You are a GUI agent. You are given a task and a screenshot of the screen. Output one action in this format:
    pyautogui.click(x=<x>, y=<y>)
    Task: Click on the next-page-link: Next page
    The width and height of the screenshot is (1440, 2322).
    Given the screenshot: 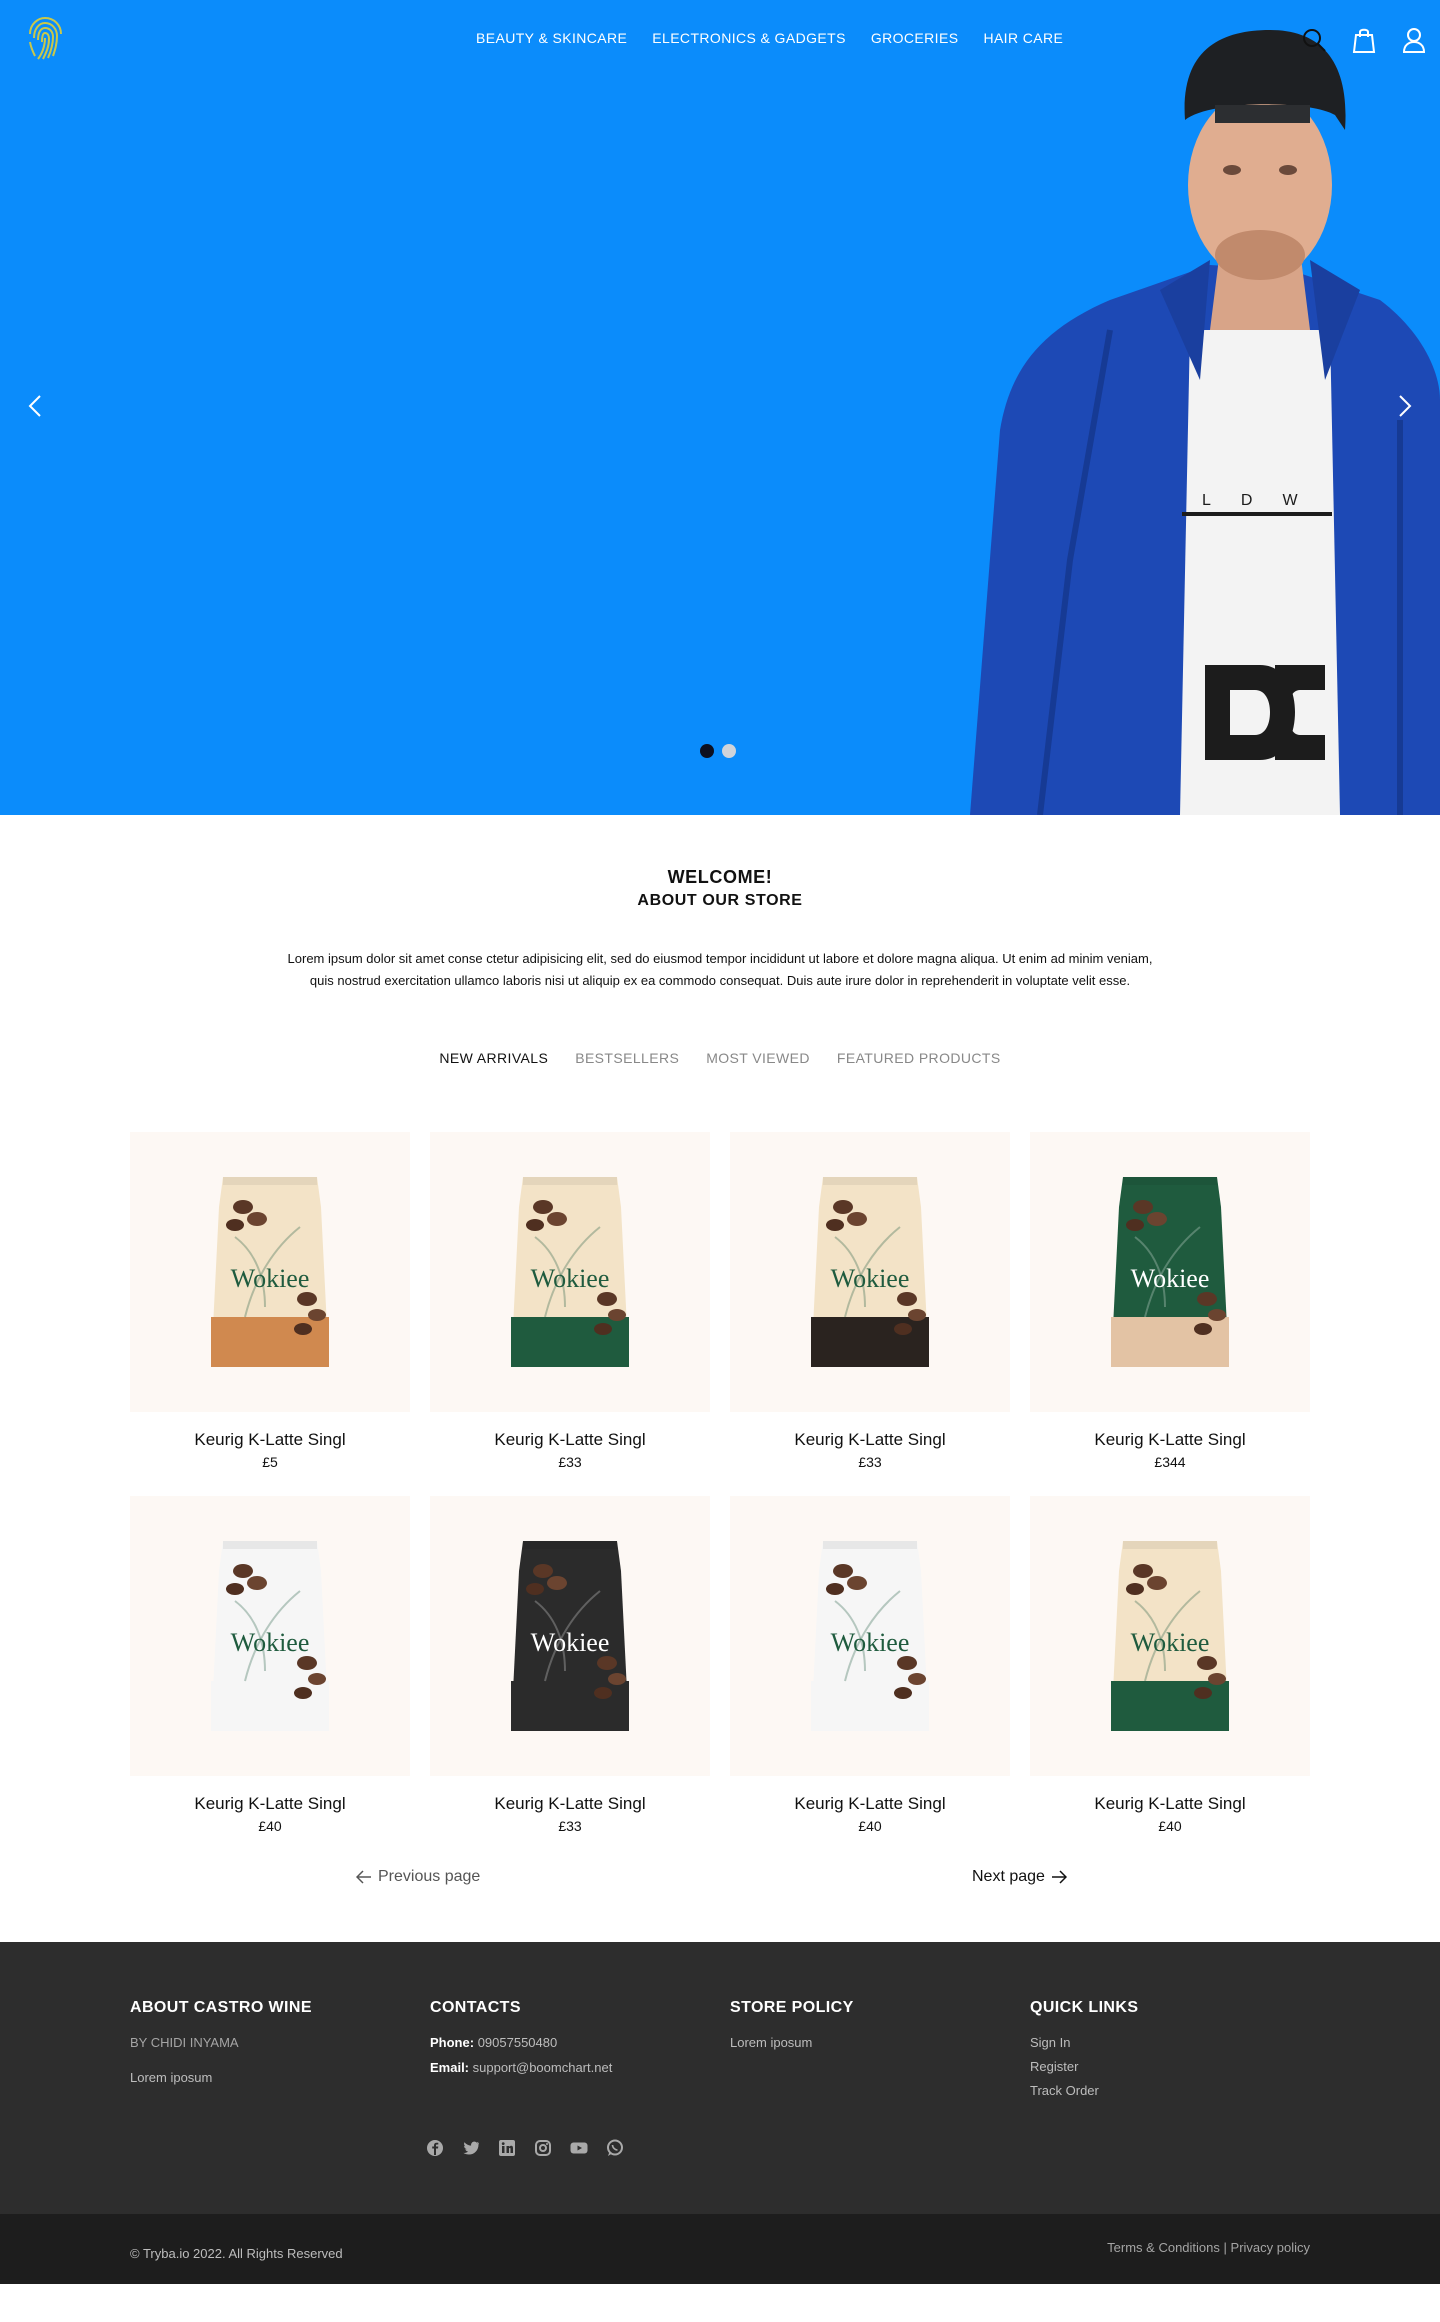 What is the action you would take?
    pyautogui.click(x=1019, y=1877)
    